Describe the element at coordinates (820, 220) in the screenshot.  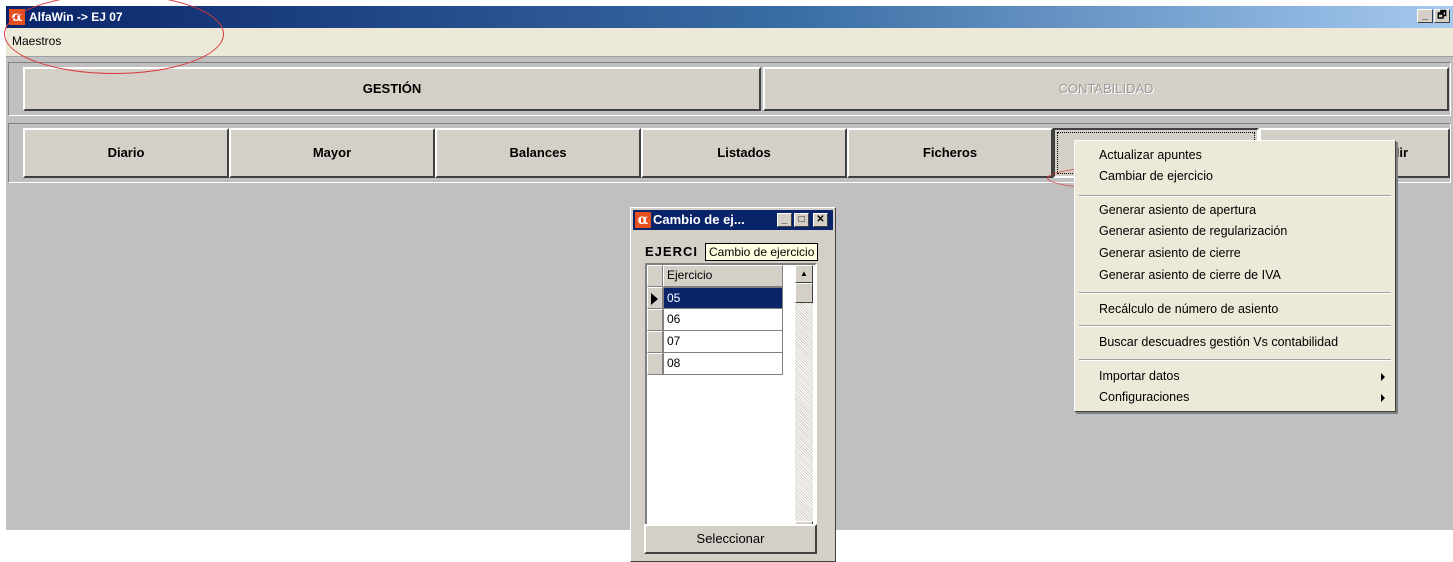
I see `dialog-close-button: ✕` at that location.